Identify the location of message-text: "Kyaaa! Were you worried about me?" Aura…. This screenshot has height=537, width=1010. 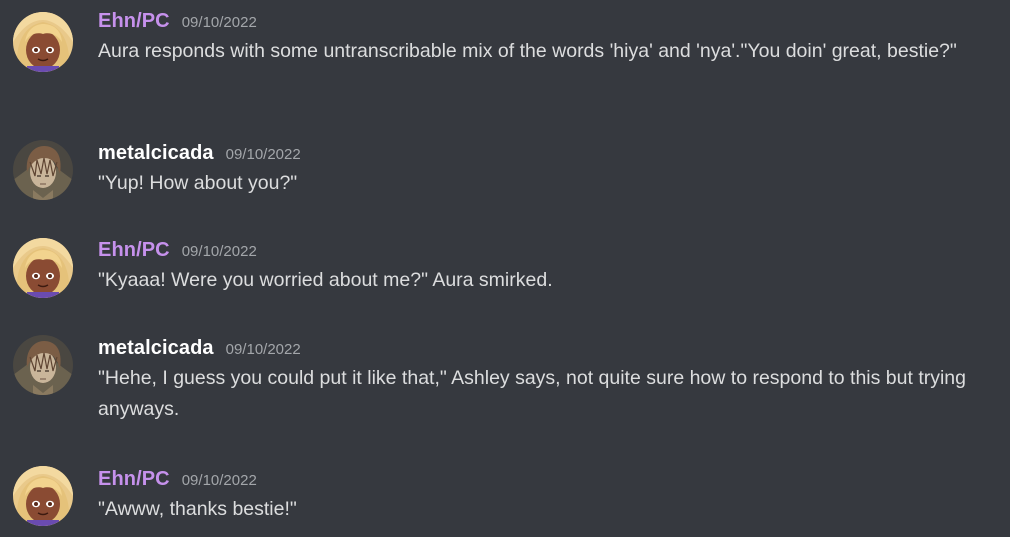
(325, 280).